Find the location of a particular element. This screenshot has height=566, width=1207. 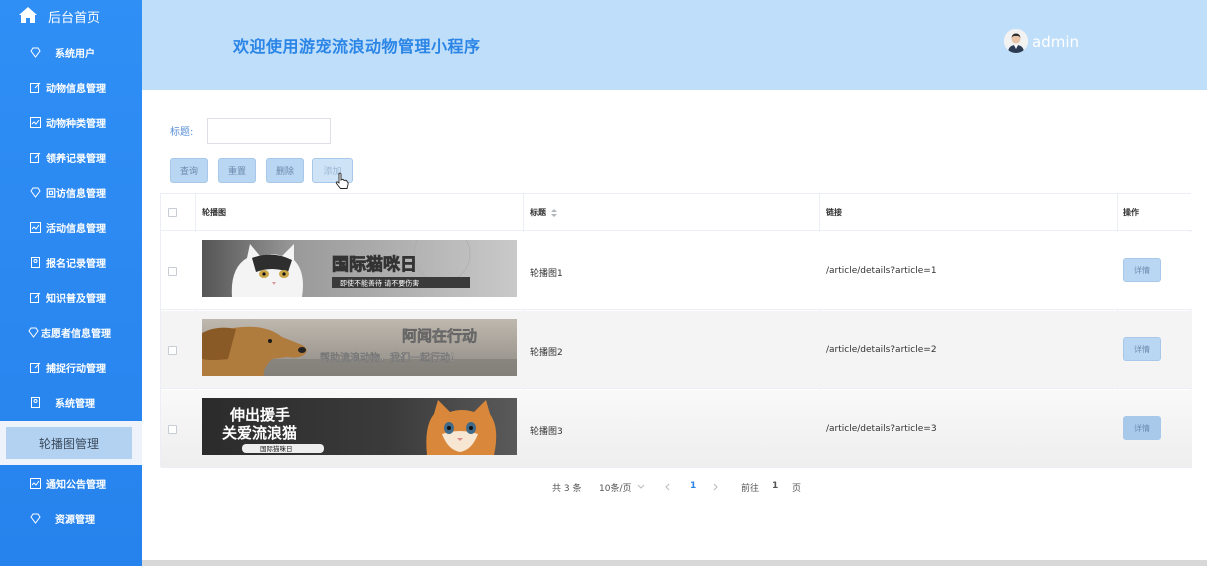

home-icon is located at coordinates (28, 15).